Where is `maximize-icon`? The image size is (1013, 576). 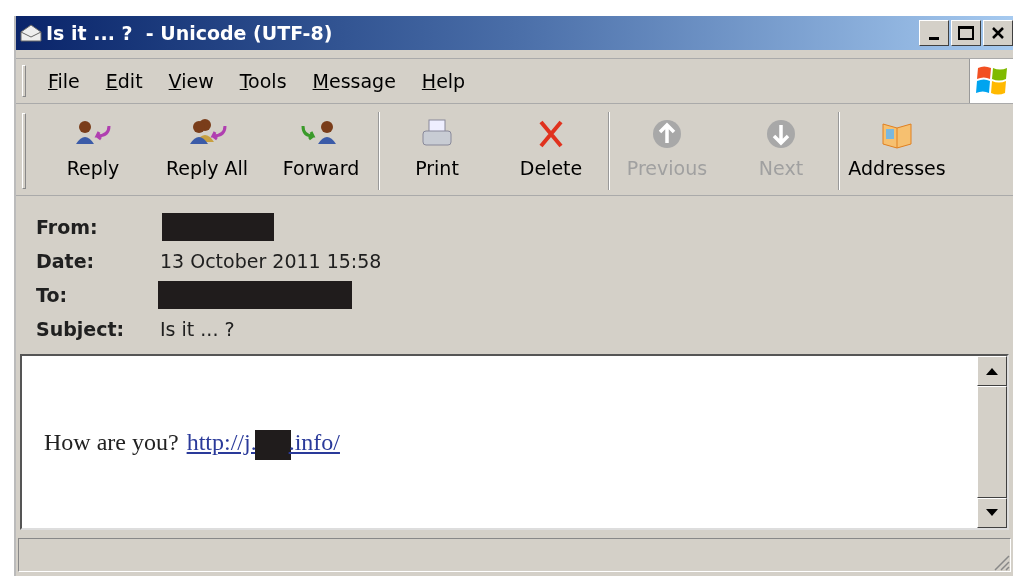
maximize-icon is located at coordinates (966, 33).